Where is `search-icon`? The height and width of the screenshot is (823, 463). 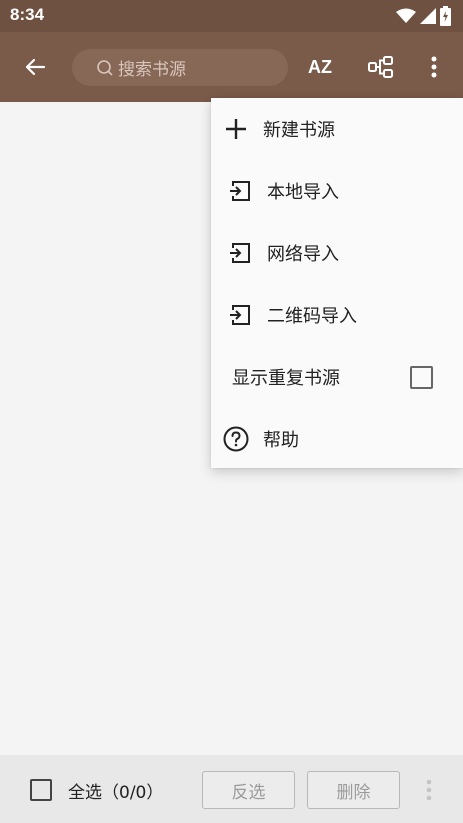
search-icon is located at coordinates (105, 67).